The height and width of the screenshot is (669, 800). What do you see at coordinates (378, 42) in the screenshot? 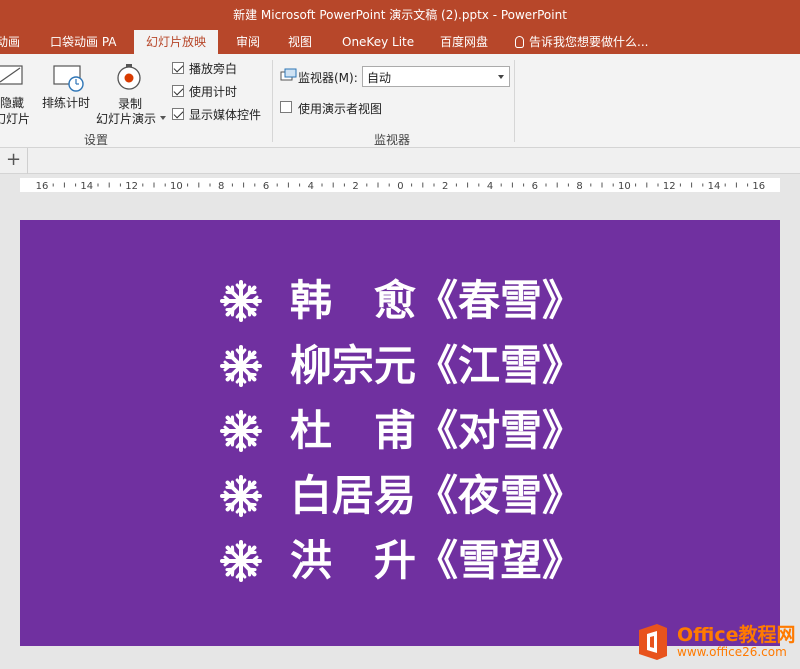
I see `tab-onekey-lite: OneKey Lite` at bounding box center [378, 42].